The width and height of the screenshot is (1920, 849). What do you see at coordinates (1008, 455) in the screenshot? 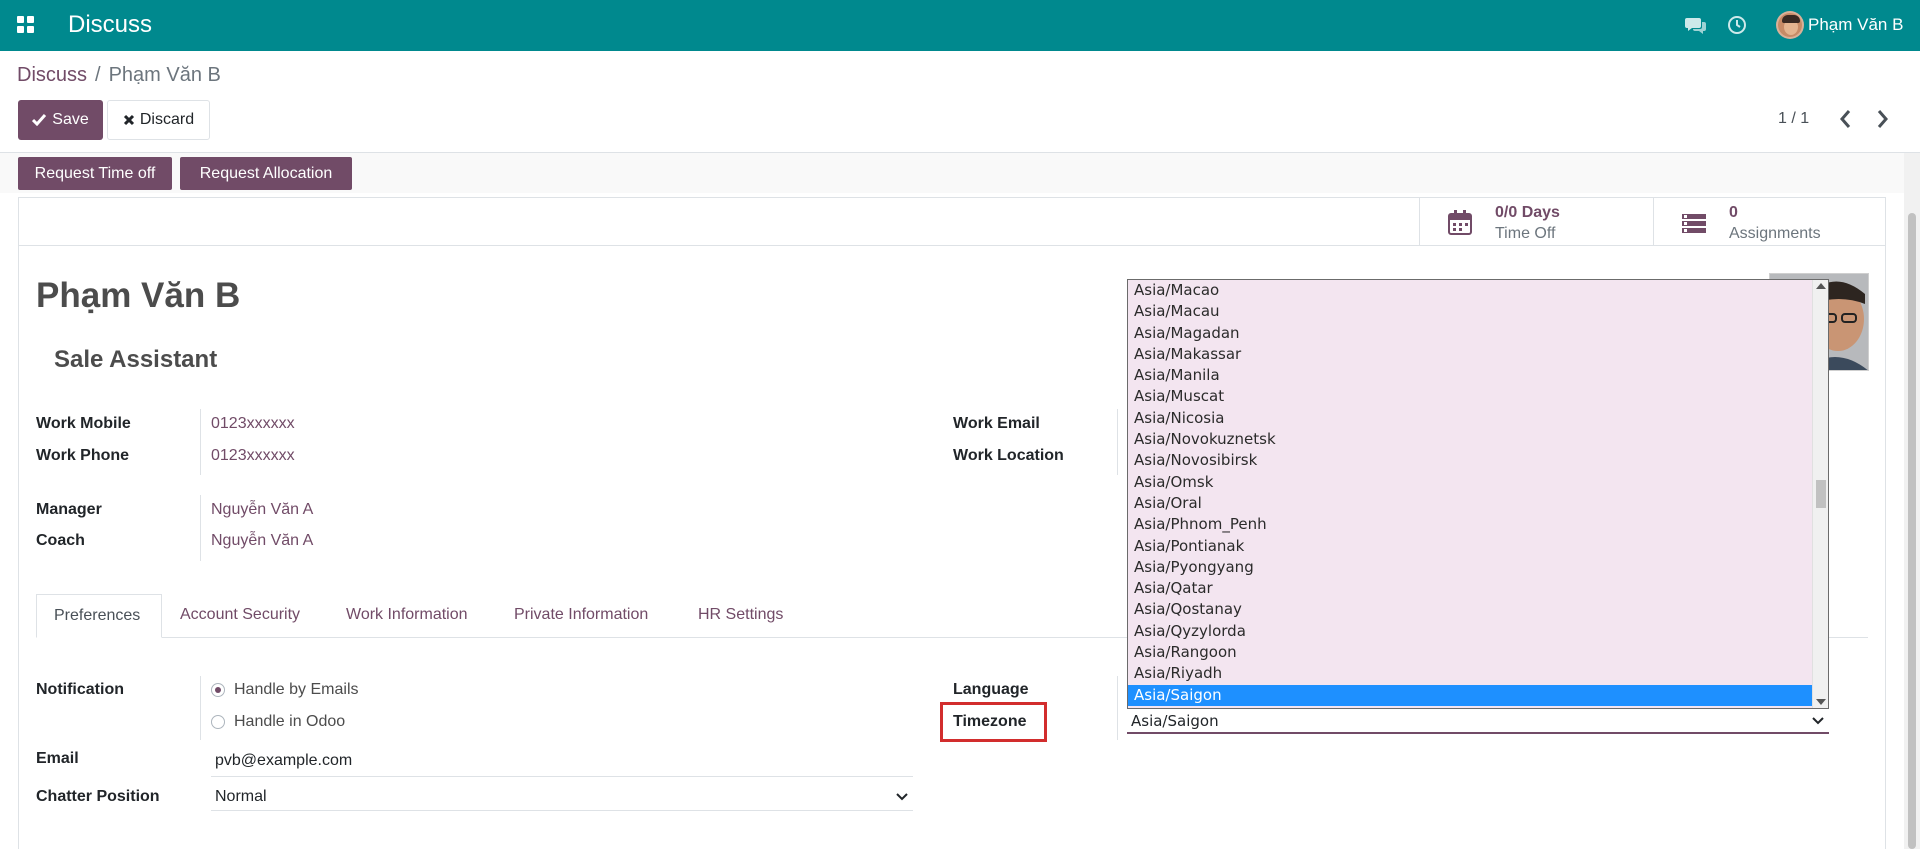
I see `work-location-label: Work Location` at bounding box center [1008, 455].